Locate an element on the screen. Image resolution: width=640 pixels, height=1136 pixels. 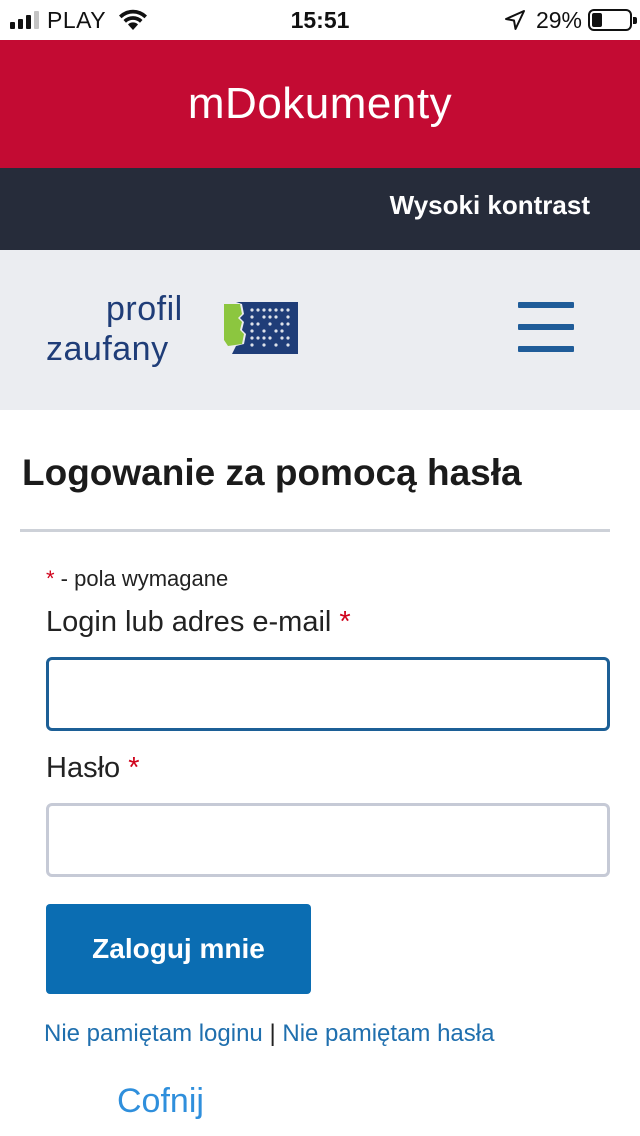
password-label-text: Hasło is located at coordinates (83, 768).